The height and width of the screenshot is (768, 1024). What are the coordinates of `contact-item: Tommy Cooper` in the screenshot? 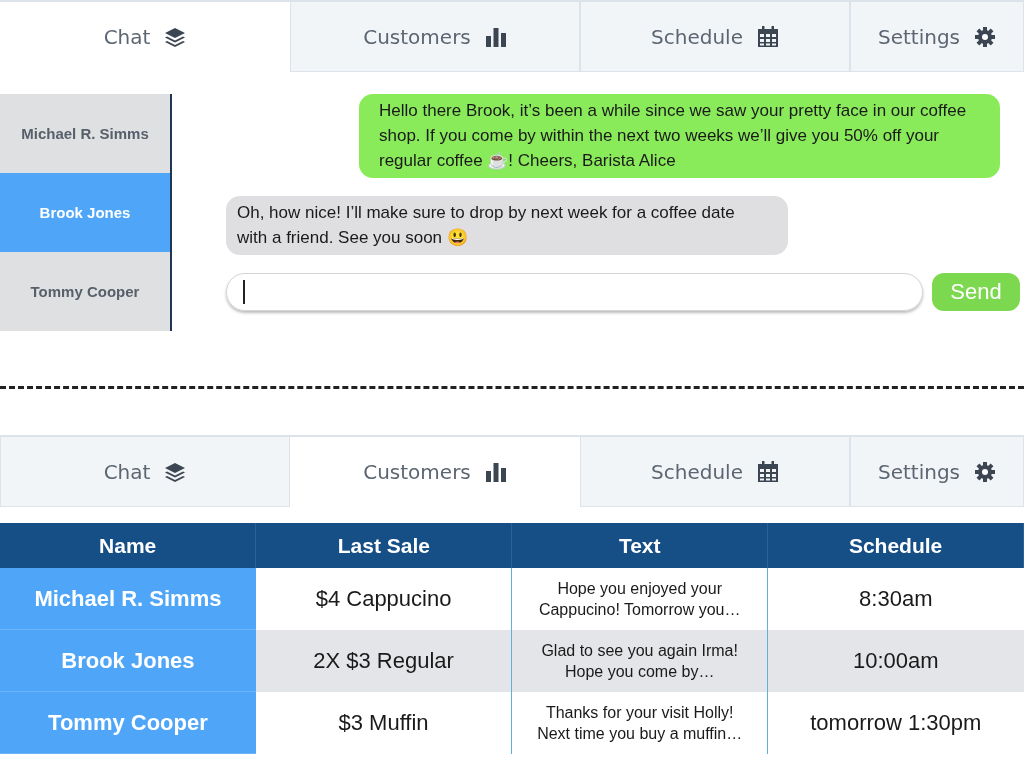 It's located at (85, 291).